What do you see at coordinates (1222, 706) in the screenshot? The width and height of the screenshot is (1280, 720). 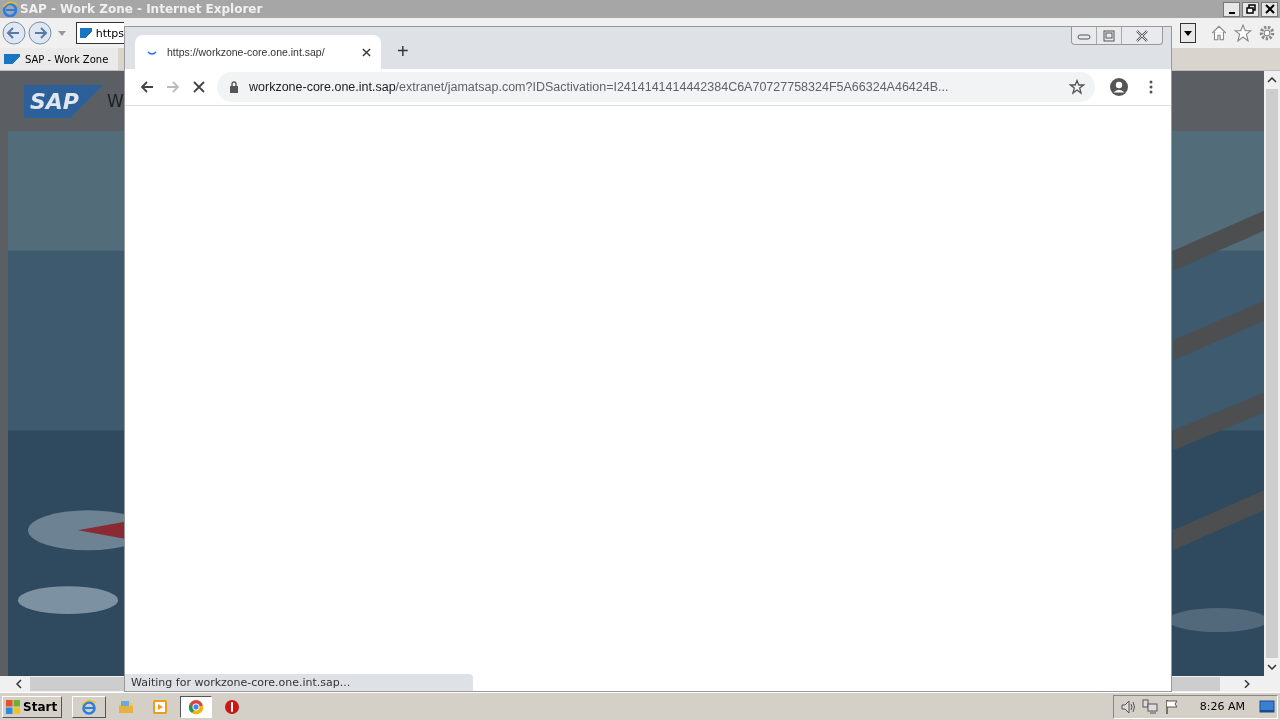 I see `clock: 8:26 AM` at bounding box center [1222, 706].